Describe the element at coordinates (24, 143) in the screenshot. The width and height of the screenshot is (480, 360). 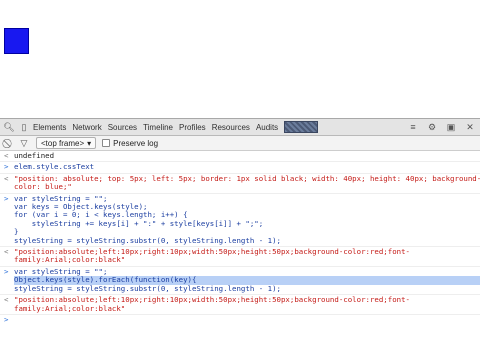
I see `filter-icon: ▽` at that location.